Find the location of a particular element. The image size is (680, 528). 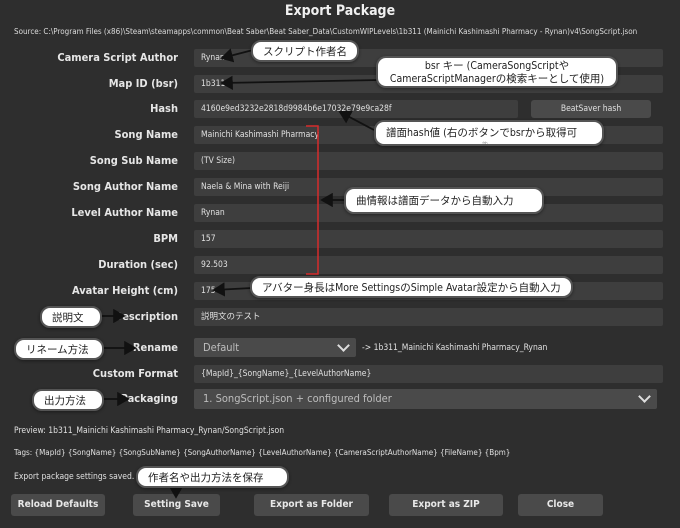

avatar-arrow is located at coordinates (232, 289).